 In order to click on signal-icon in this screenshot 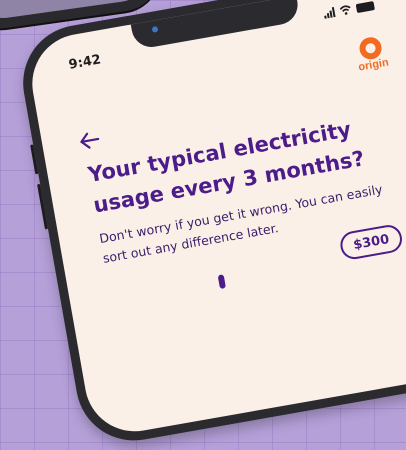, I will do `click(329, 13)`.